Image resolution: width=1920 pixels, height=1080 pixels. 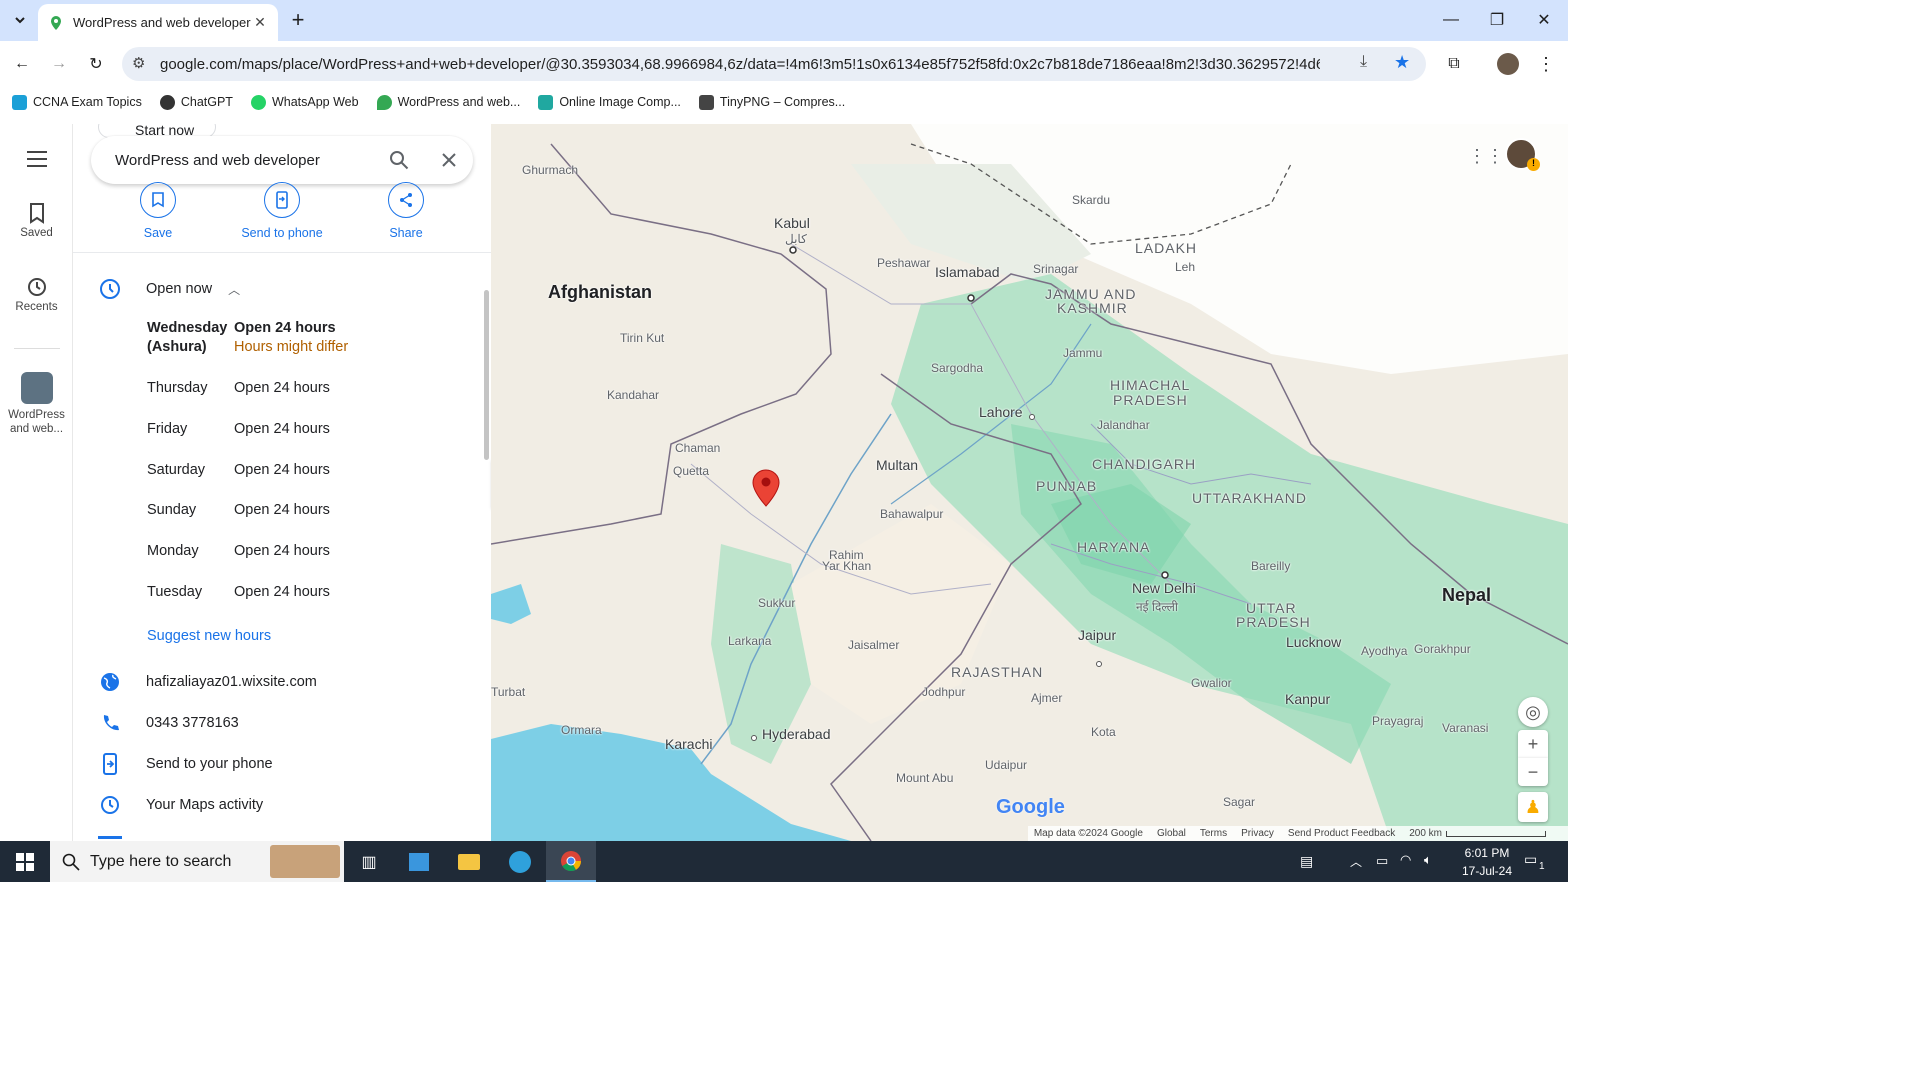 What do you see at coordinates (1185, 267) in the screenshot?
I see `map-label-city: Leh` at bounding box center [1185, 267].